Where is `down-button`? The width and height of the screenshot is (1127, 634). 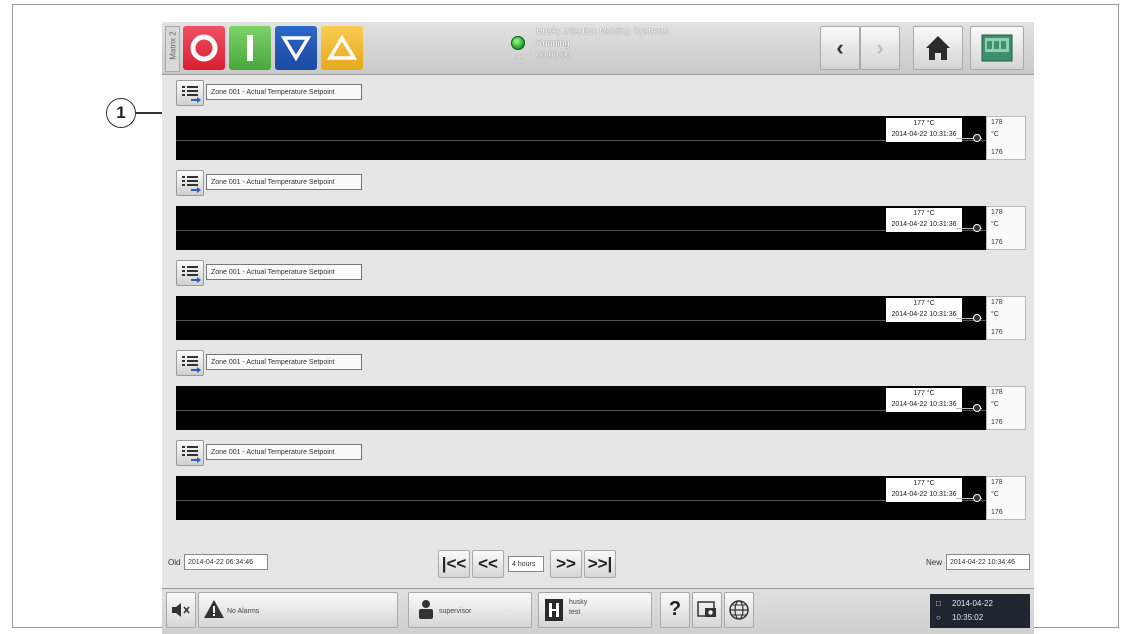 down-button is located at coordinates (296, 48).